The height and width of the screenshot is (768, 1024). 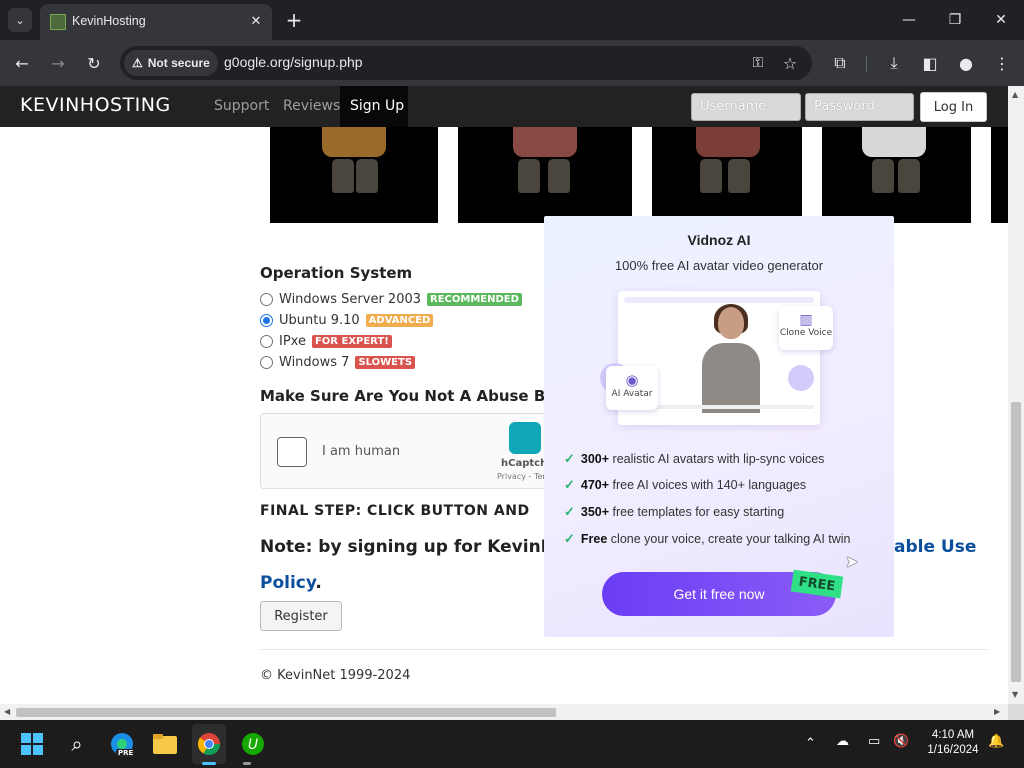 What do you see at coordinates (859, 107) in the screenshot?
I see `password-input: Password` at bounding box center [859, 107].